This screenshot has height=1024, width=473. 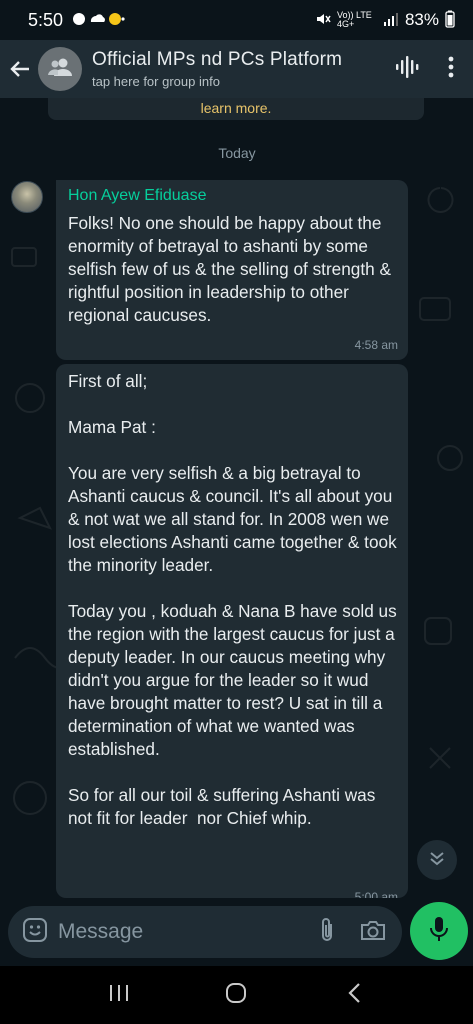 I want to click on date-separator: Today, so click(x=237, y=153).